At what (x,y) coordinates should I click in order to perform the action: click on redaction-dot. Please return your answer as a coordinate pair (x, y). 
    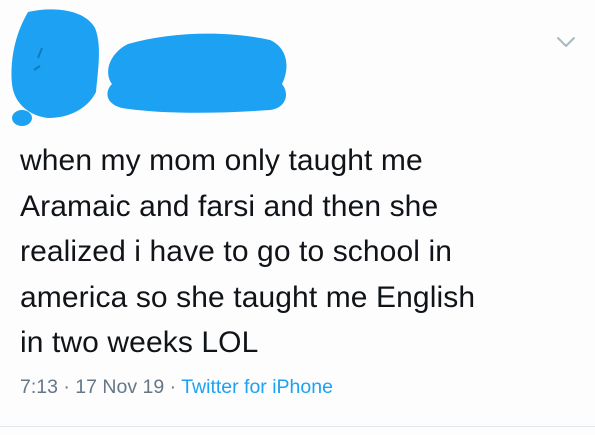
    Looking at the image, I should click on (22, 118).